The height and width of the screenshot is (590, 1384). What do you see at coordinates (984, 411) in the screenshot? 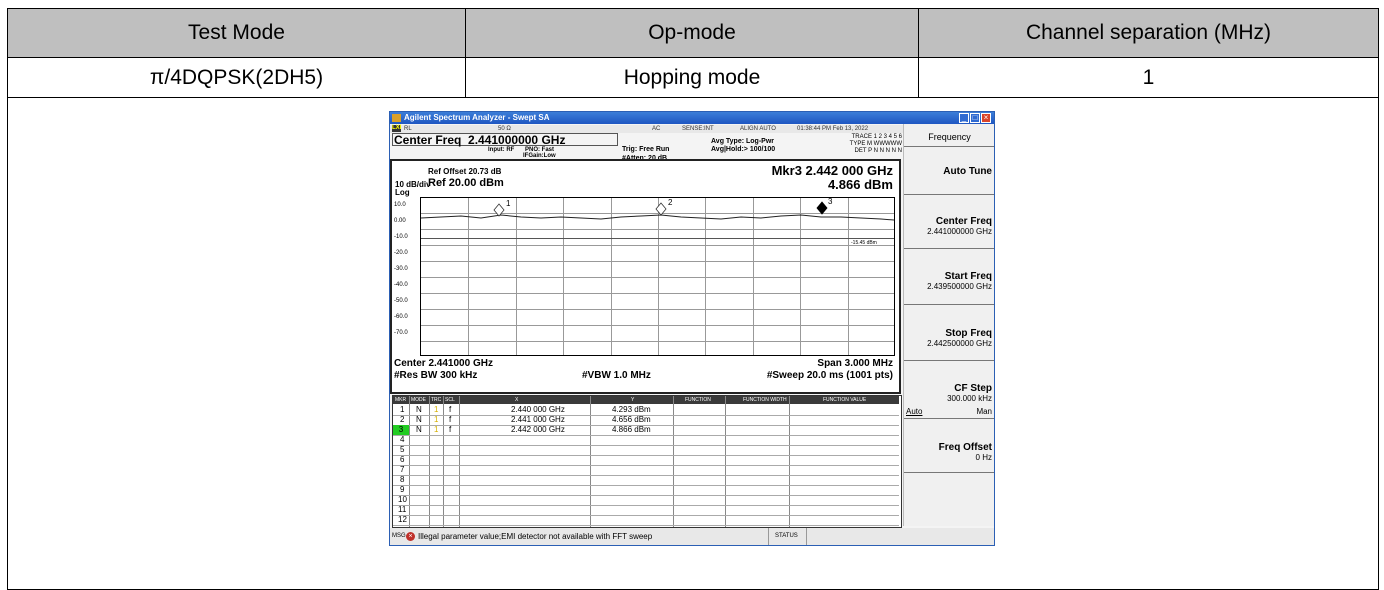
I see `cf-step-man: Man` at bounding box center [984, 411].